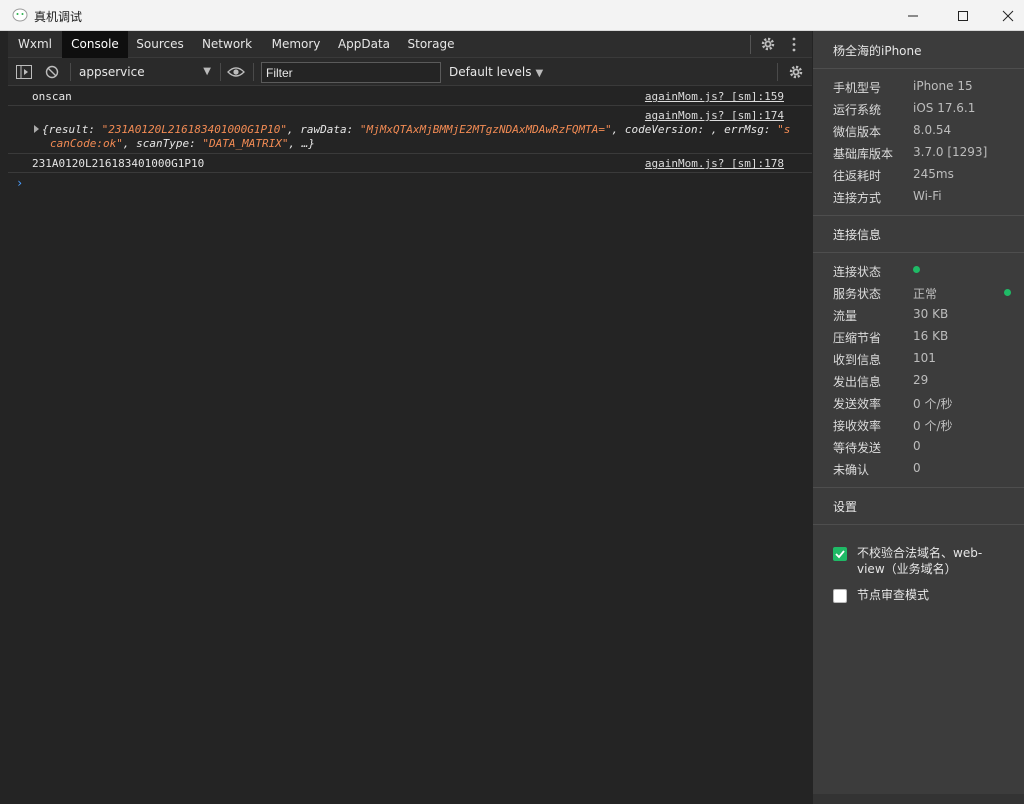 The width and height of the screenshot is (1024, 804). What do you see at coordinates (364, 44) in the screenshot?
I see `tab-appdata: AppData` at bounding box center [364, 44].